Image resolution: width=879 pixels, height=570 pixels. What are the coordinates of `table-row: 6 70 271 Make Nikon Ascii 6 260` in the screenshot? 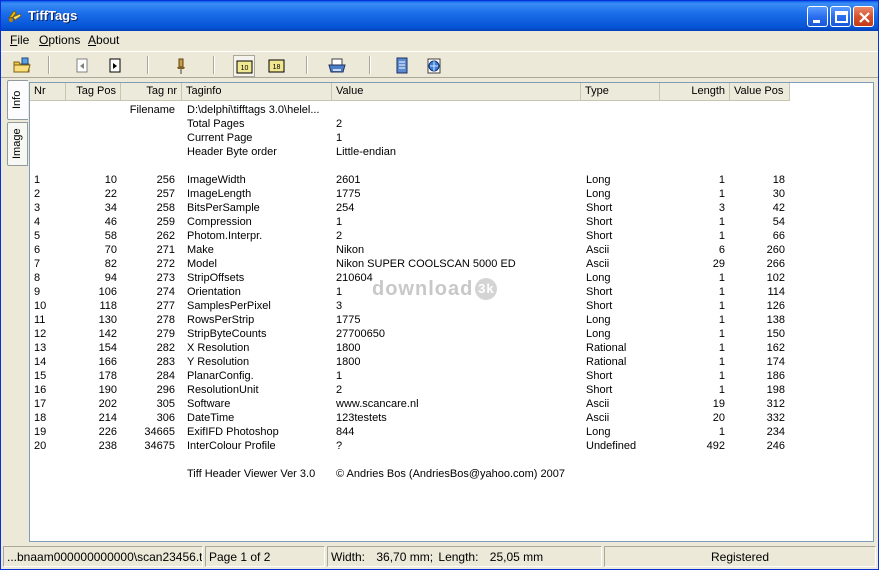 It's located at (451, 250).